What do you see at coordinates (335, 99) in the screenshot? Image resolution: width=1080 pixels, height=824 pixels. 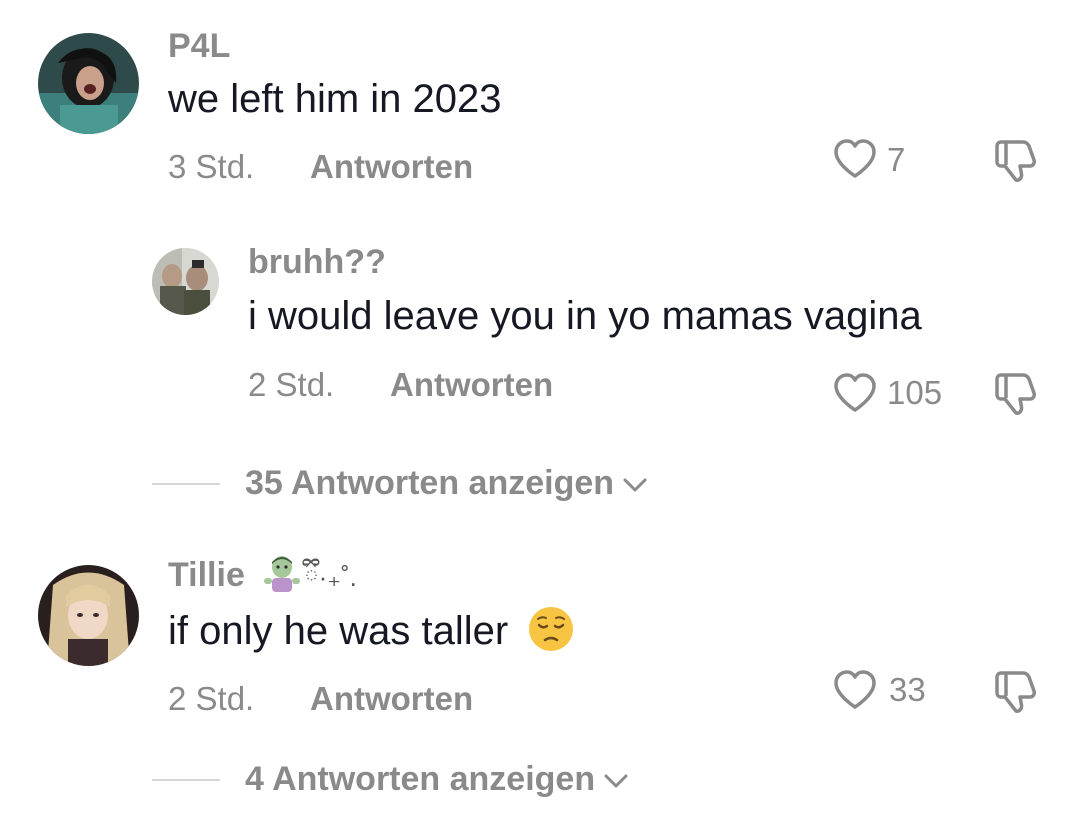 I see `comment-text: we left him in 2023` at bounding box center [335, 99].